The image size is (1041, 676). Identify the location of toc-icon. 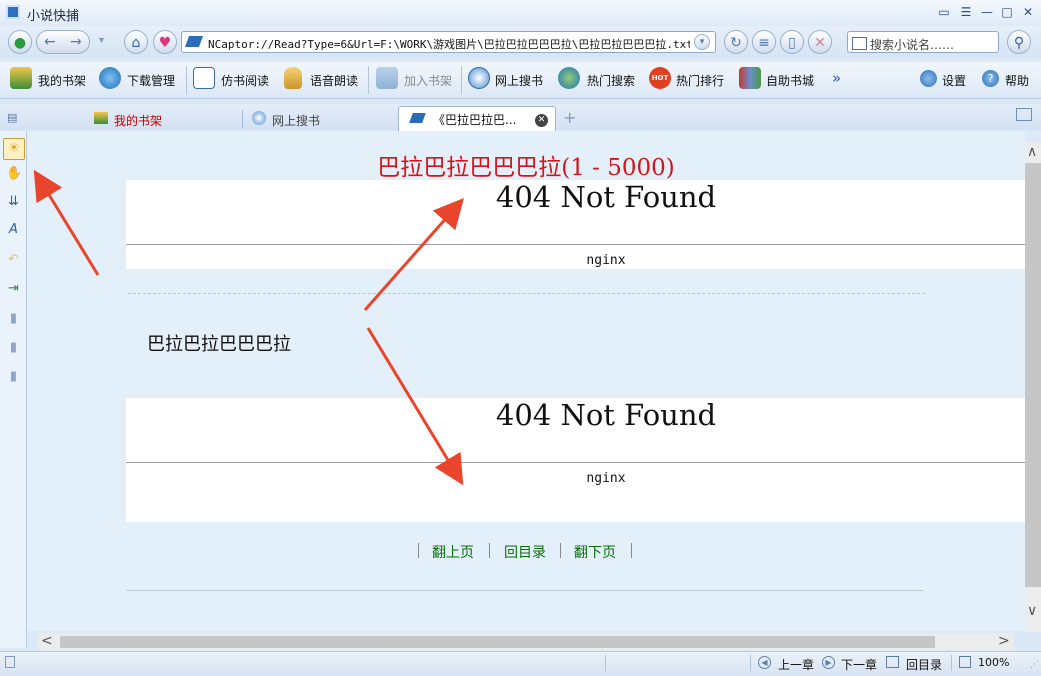
(892, 662).